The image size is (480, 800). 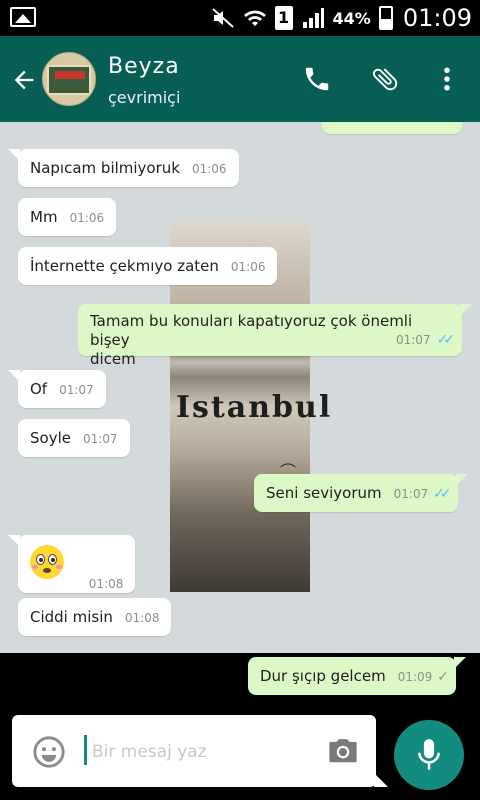 I want to click on smiley-icon, so click(x=49, y=752).